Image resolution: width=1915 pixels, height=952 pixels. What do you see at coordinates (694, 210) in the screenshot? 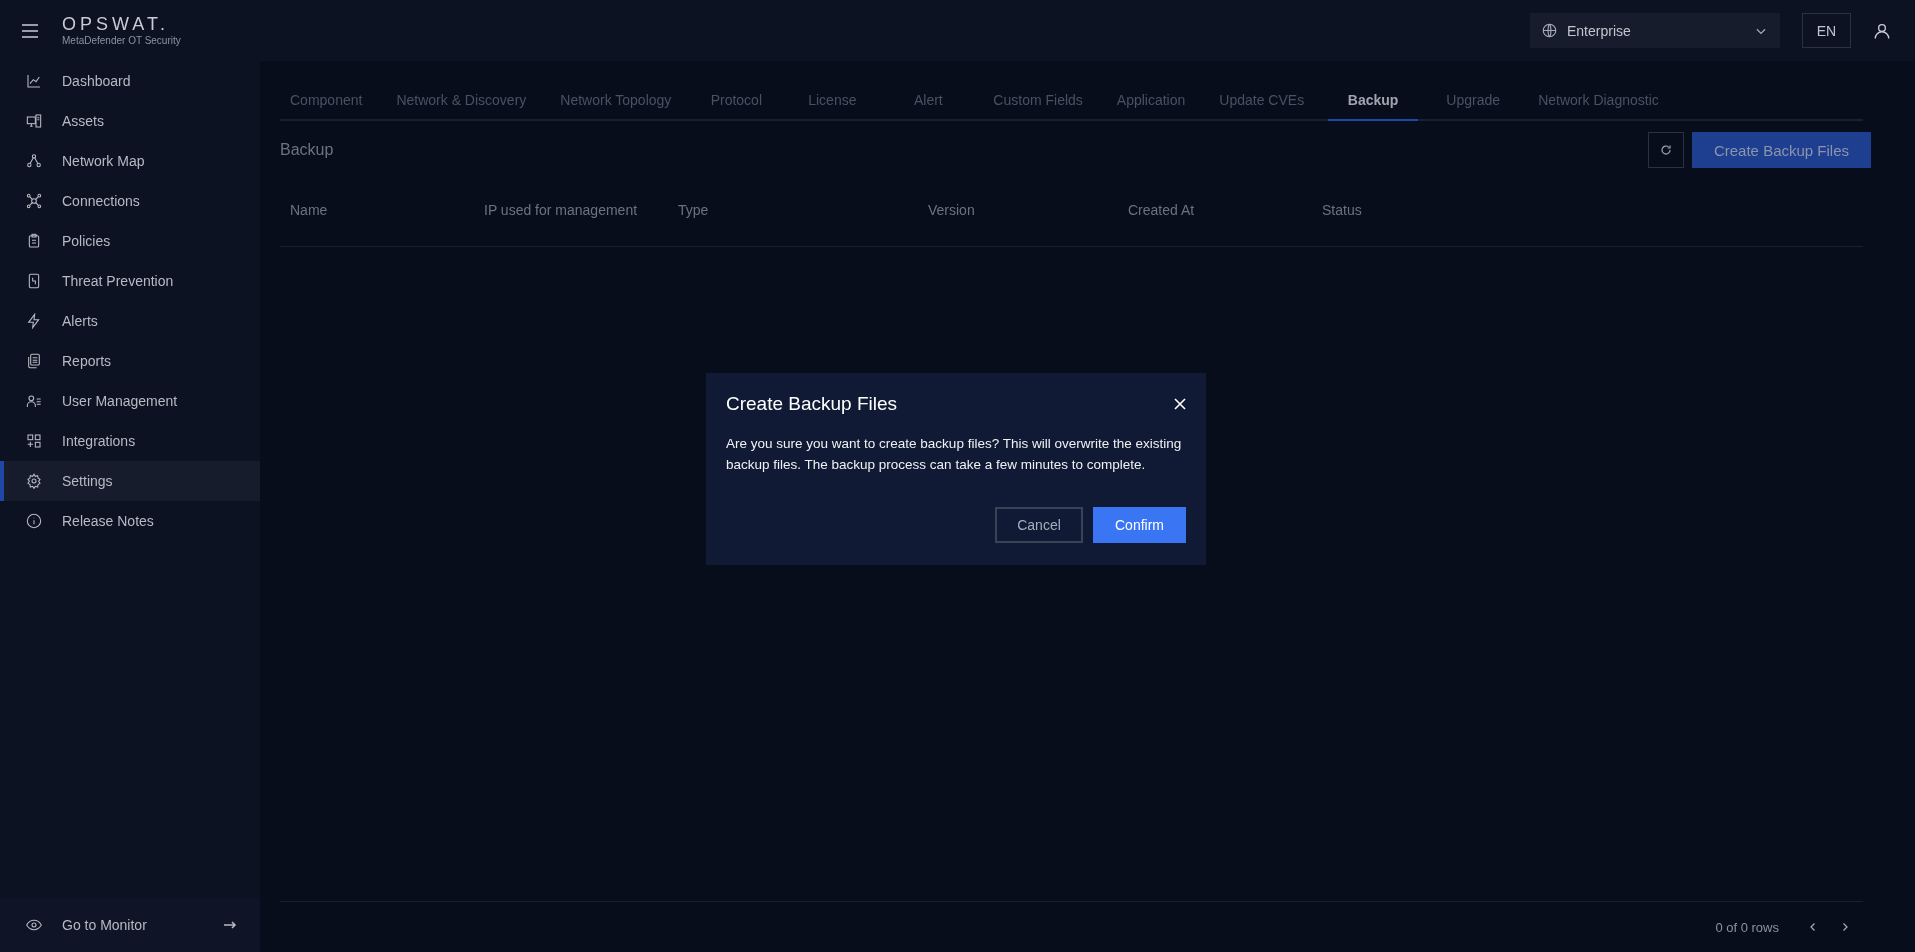
I see `column-header: Type` at bounding box center [694, 210].